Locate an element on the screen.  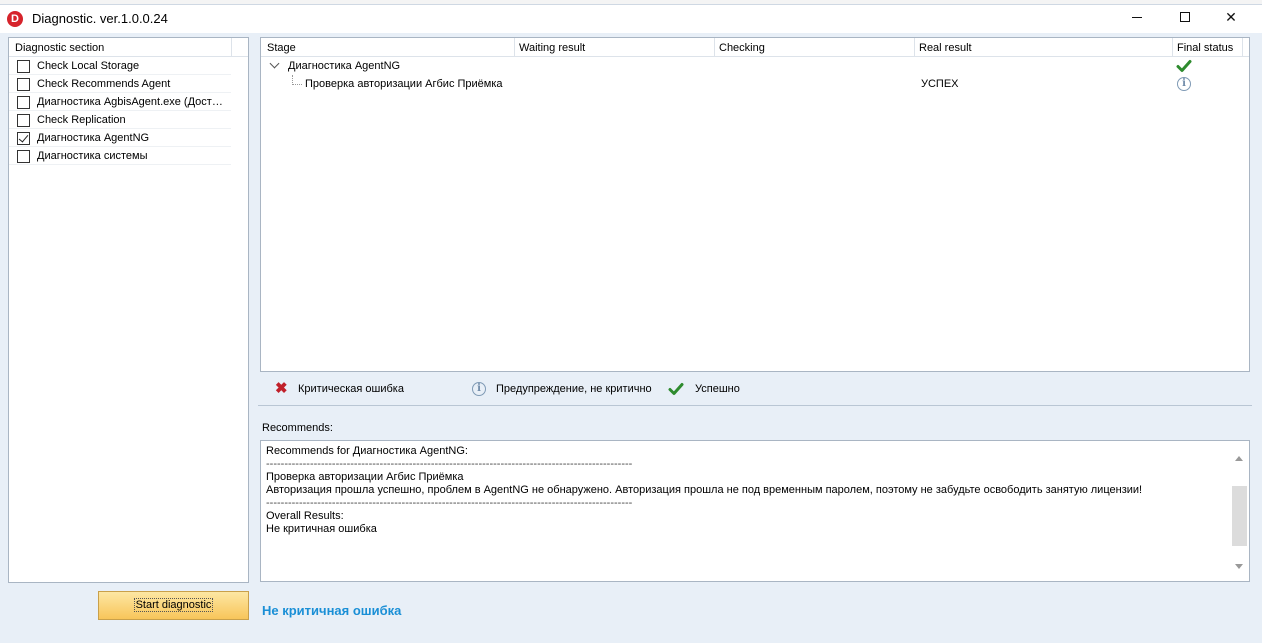
close-button: ✕ is located at coordinates (1231, 18).